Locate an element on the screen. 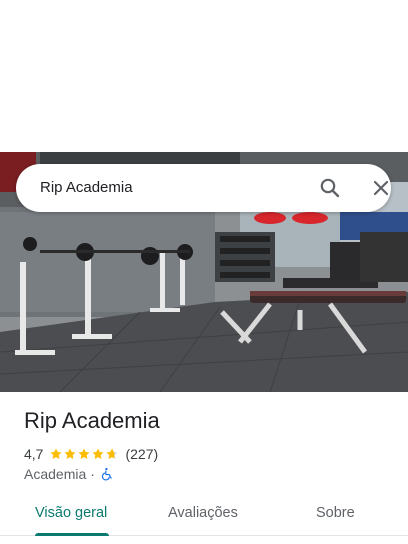 The width and height of the screenshot is (408, 544). rating-value: 4,7 is located at coordinates (34, 454).